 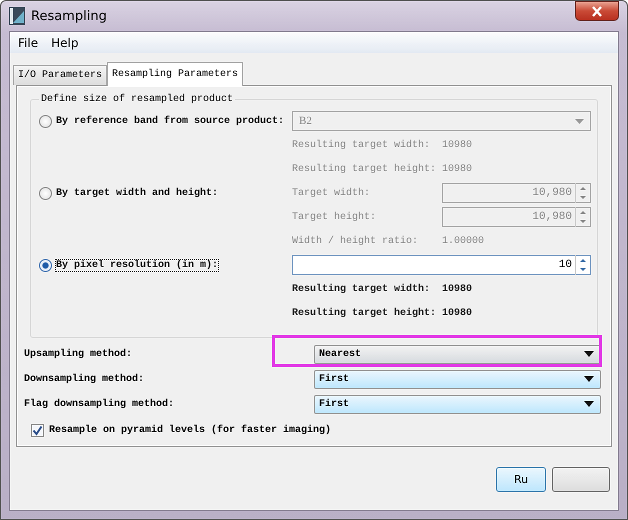 I want to click on dialog-button, so click(x=581, y=479).